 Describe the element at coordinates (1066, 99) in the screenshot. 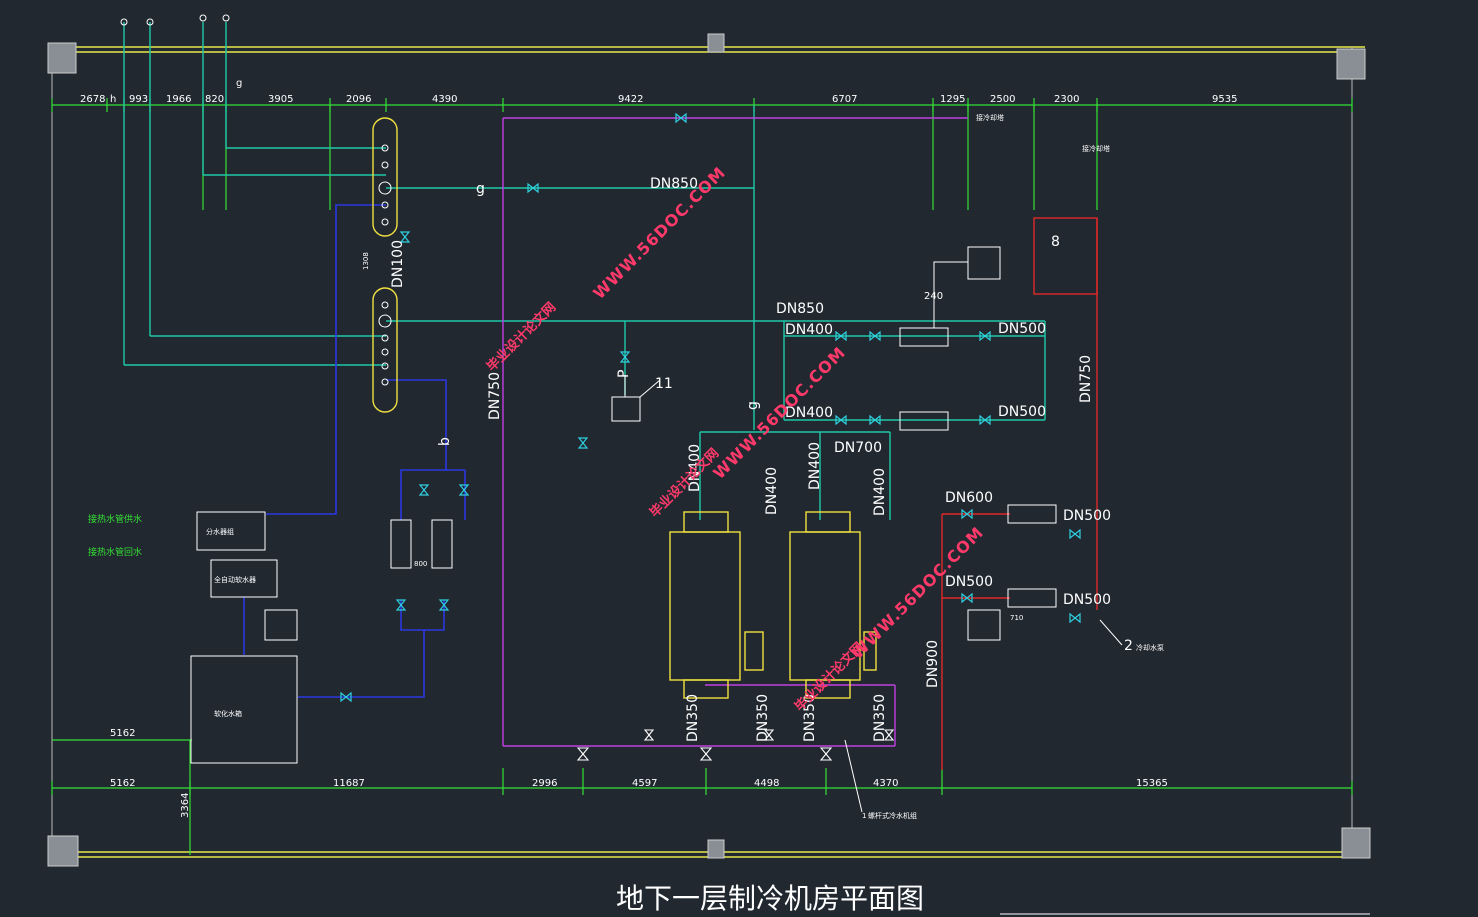

I see `dim-top-12: 2300` at that location.